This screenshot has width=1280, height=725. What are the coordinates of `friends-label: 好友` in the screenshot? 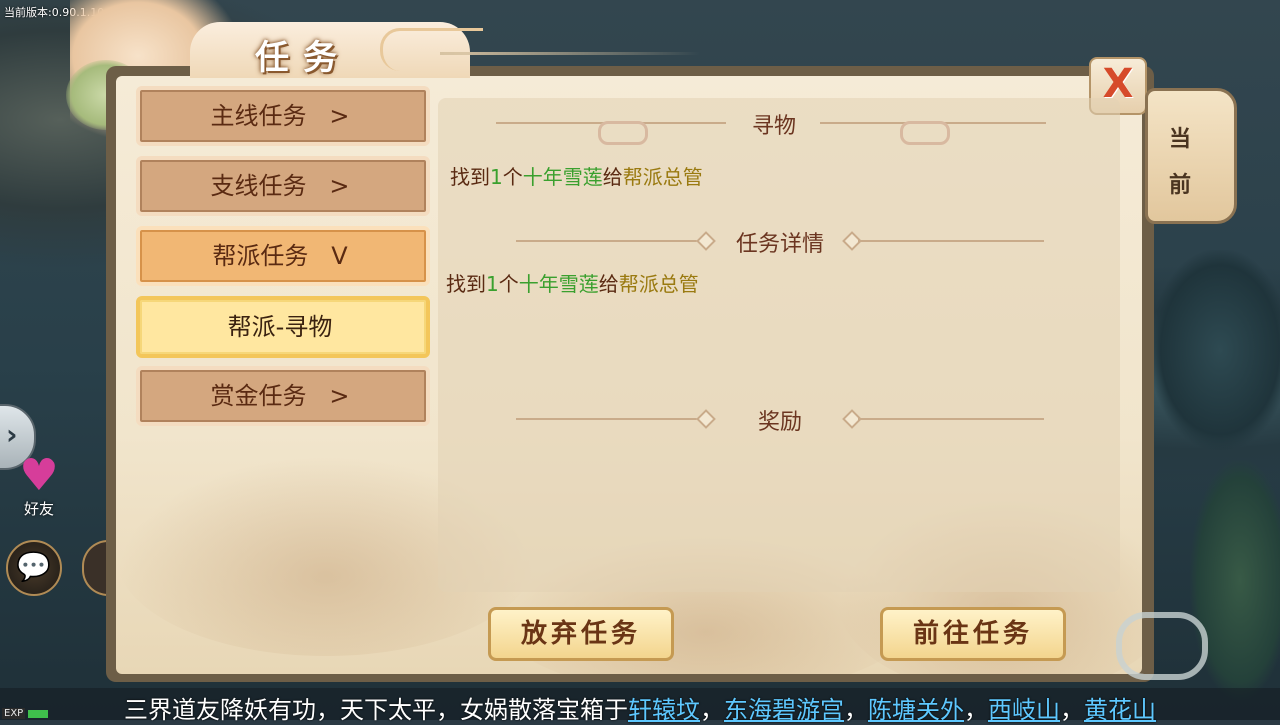 It's located at (38, 509).